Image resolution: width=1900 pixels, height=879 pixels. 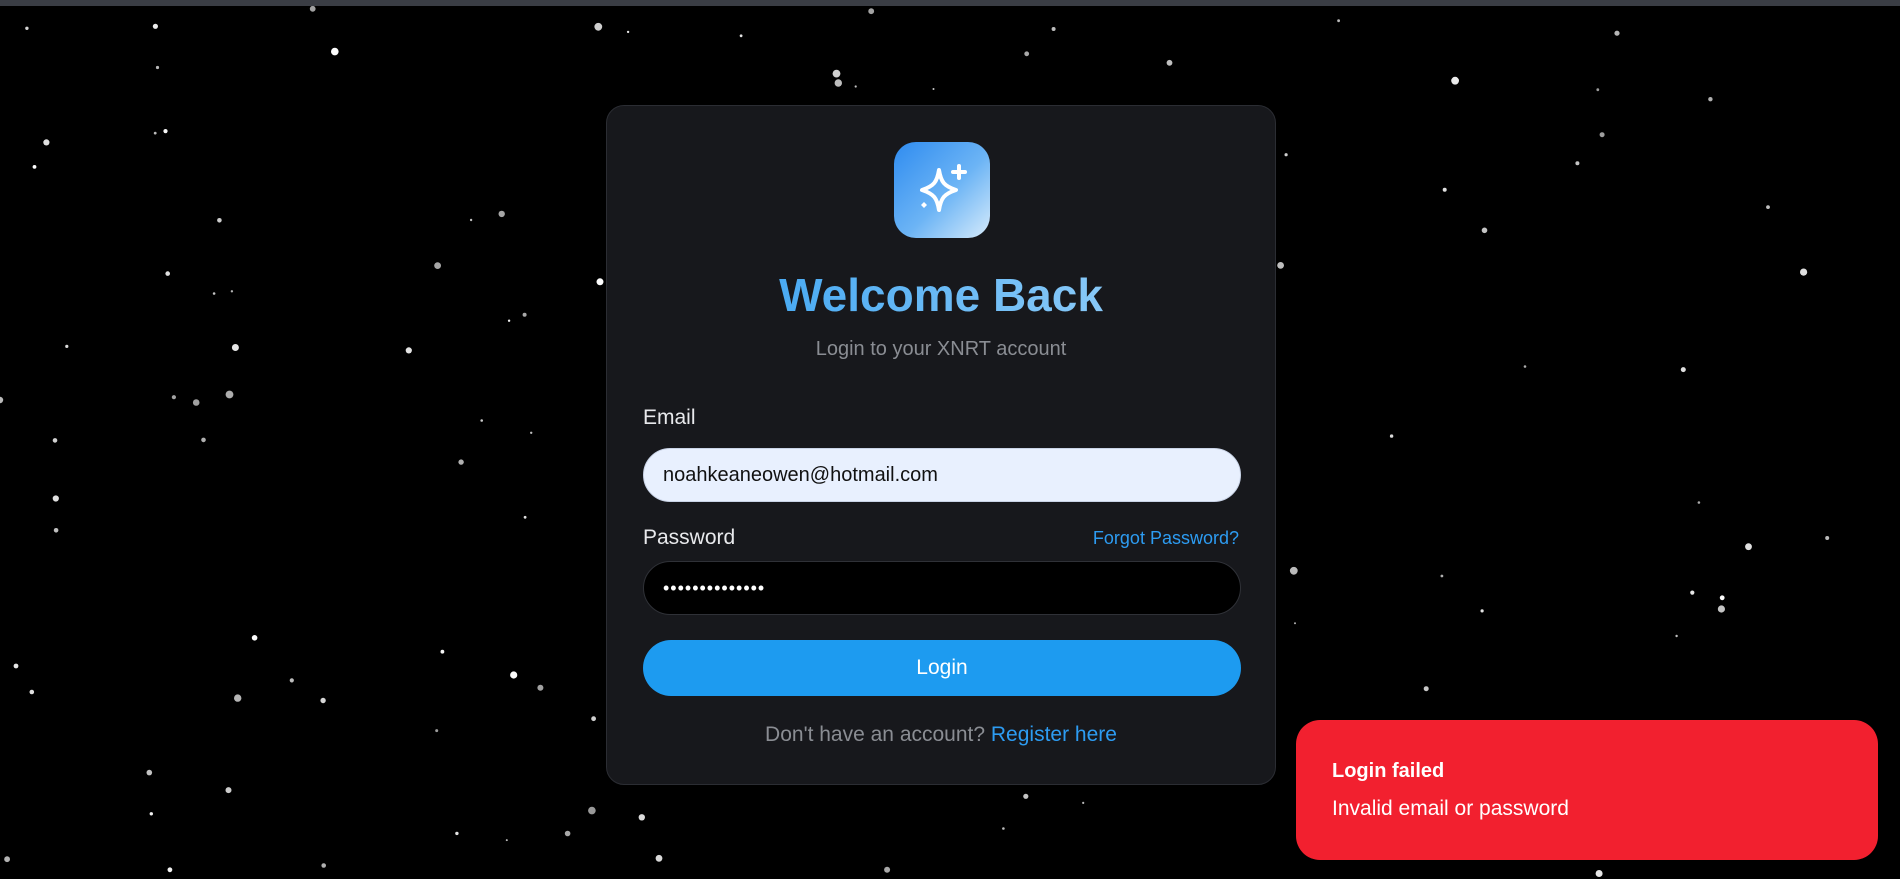 I want to click on page-subtitle: Login to your XNRT account, so click(x=941, y=349).